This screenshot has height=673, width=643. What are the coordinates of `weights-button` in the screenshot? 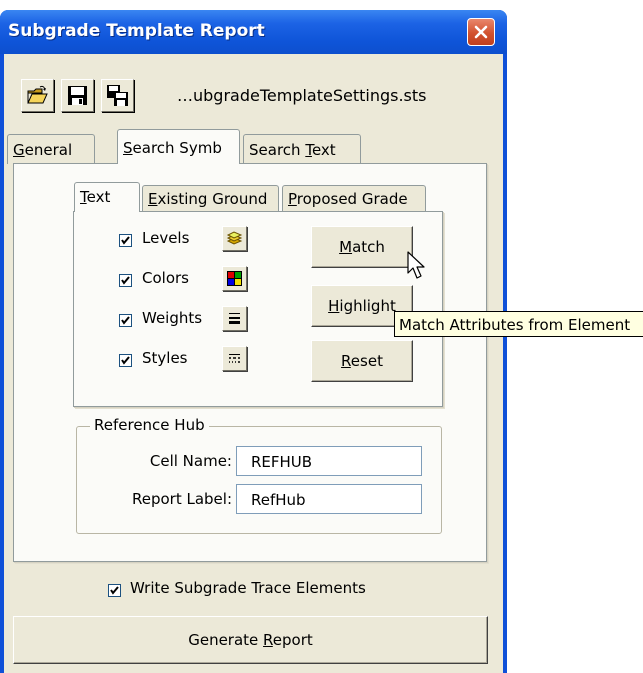 It's located at (234, 318).